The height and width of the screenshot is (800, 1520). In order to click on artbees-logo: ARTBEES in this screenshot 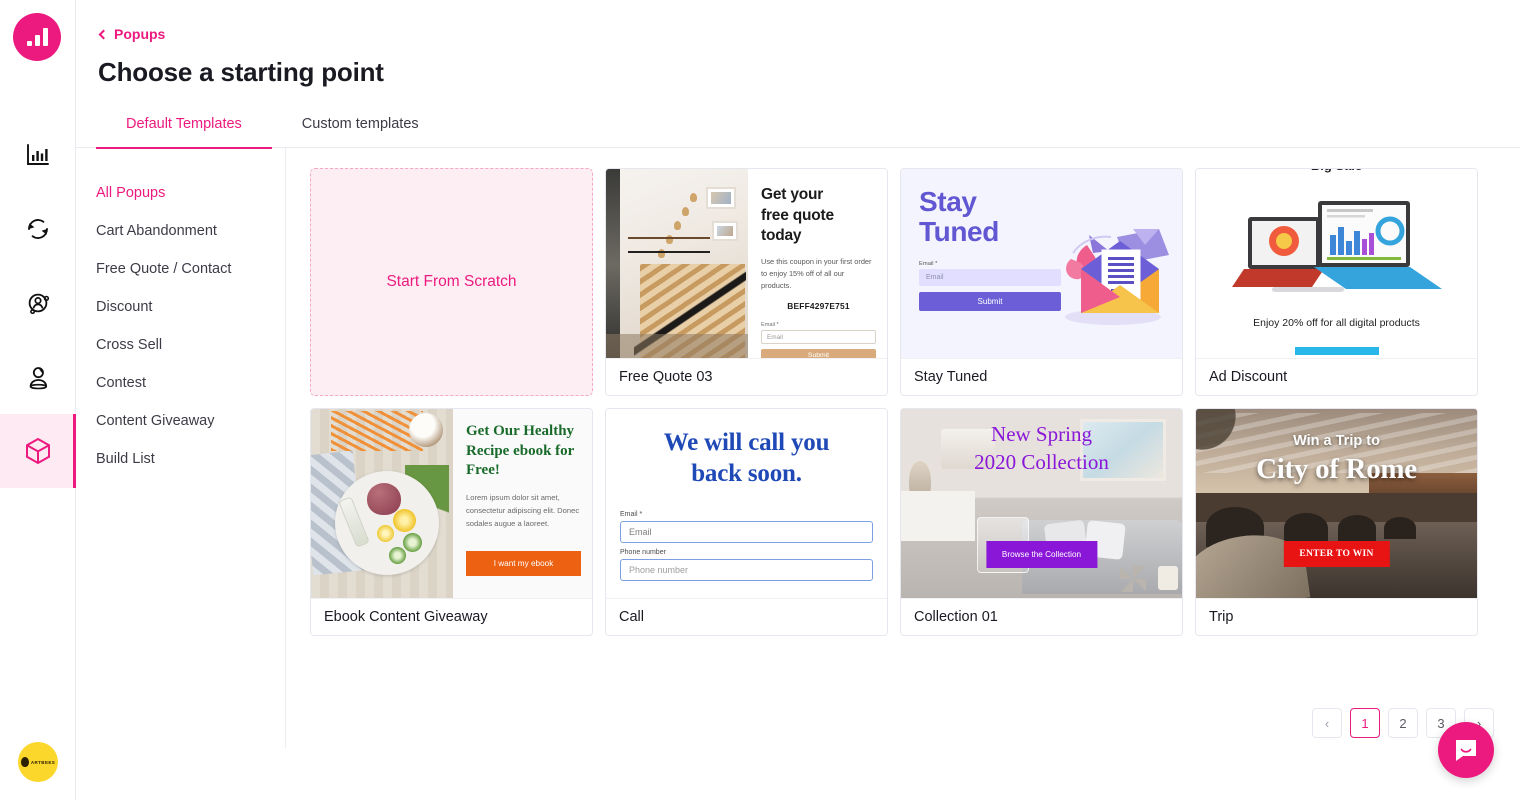, I will do `click(38, 762)`.